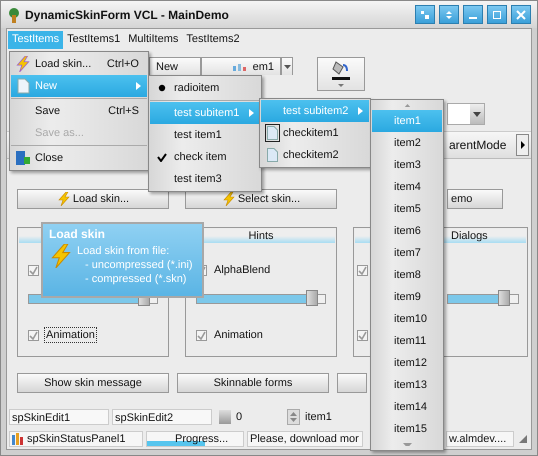  I want to click on hint-text: - uncompressed (*.ini), so click(139, 265).